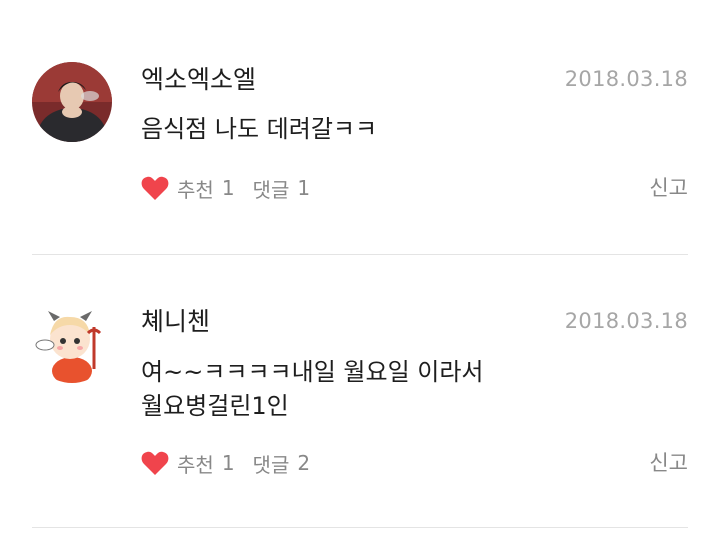  I want to click on cartoon-devil-avatar-icon, so click(72, 343).